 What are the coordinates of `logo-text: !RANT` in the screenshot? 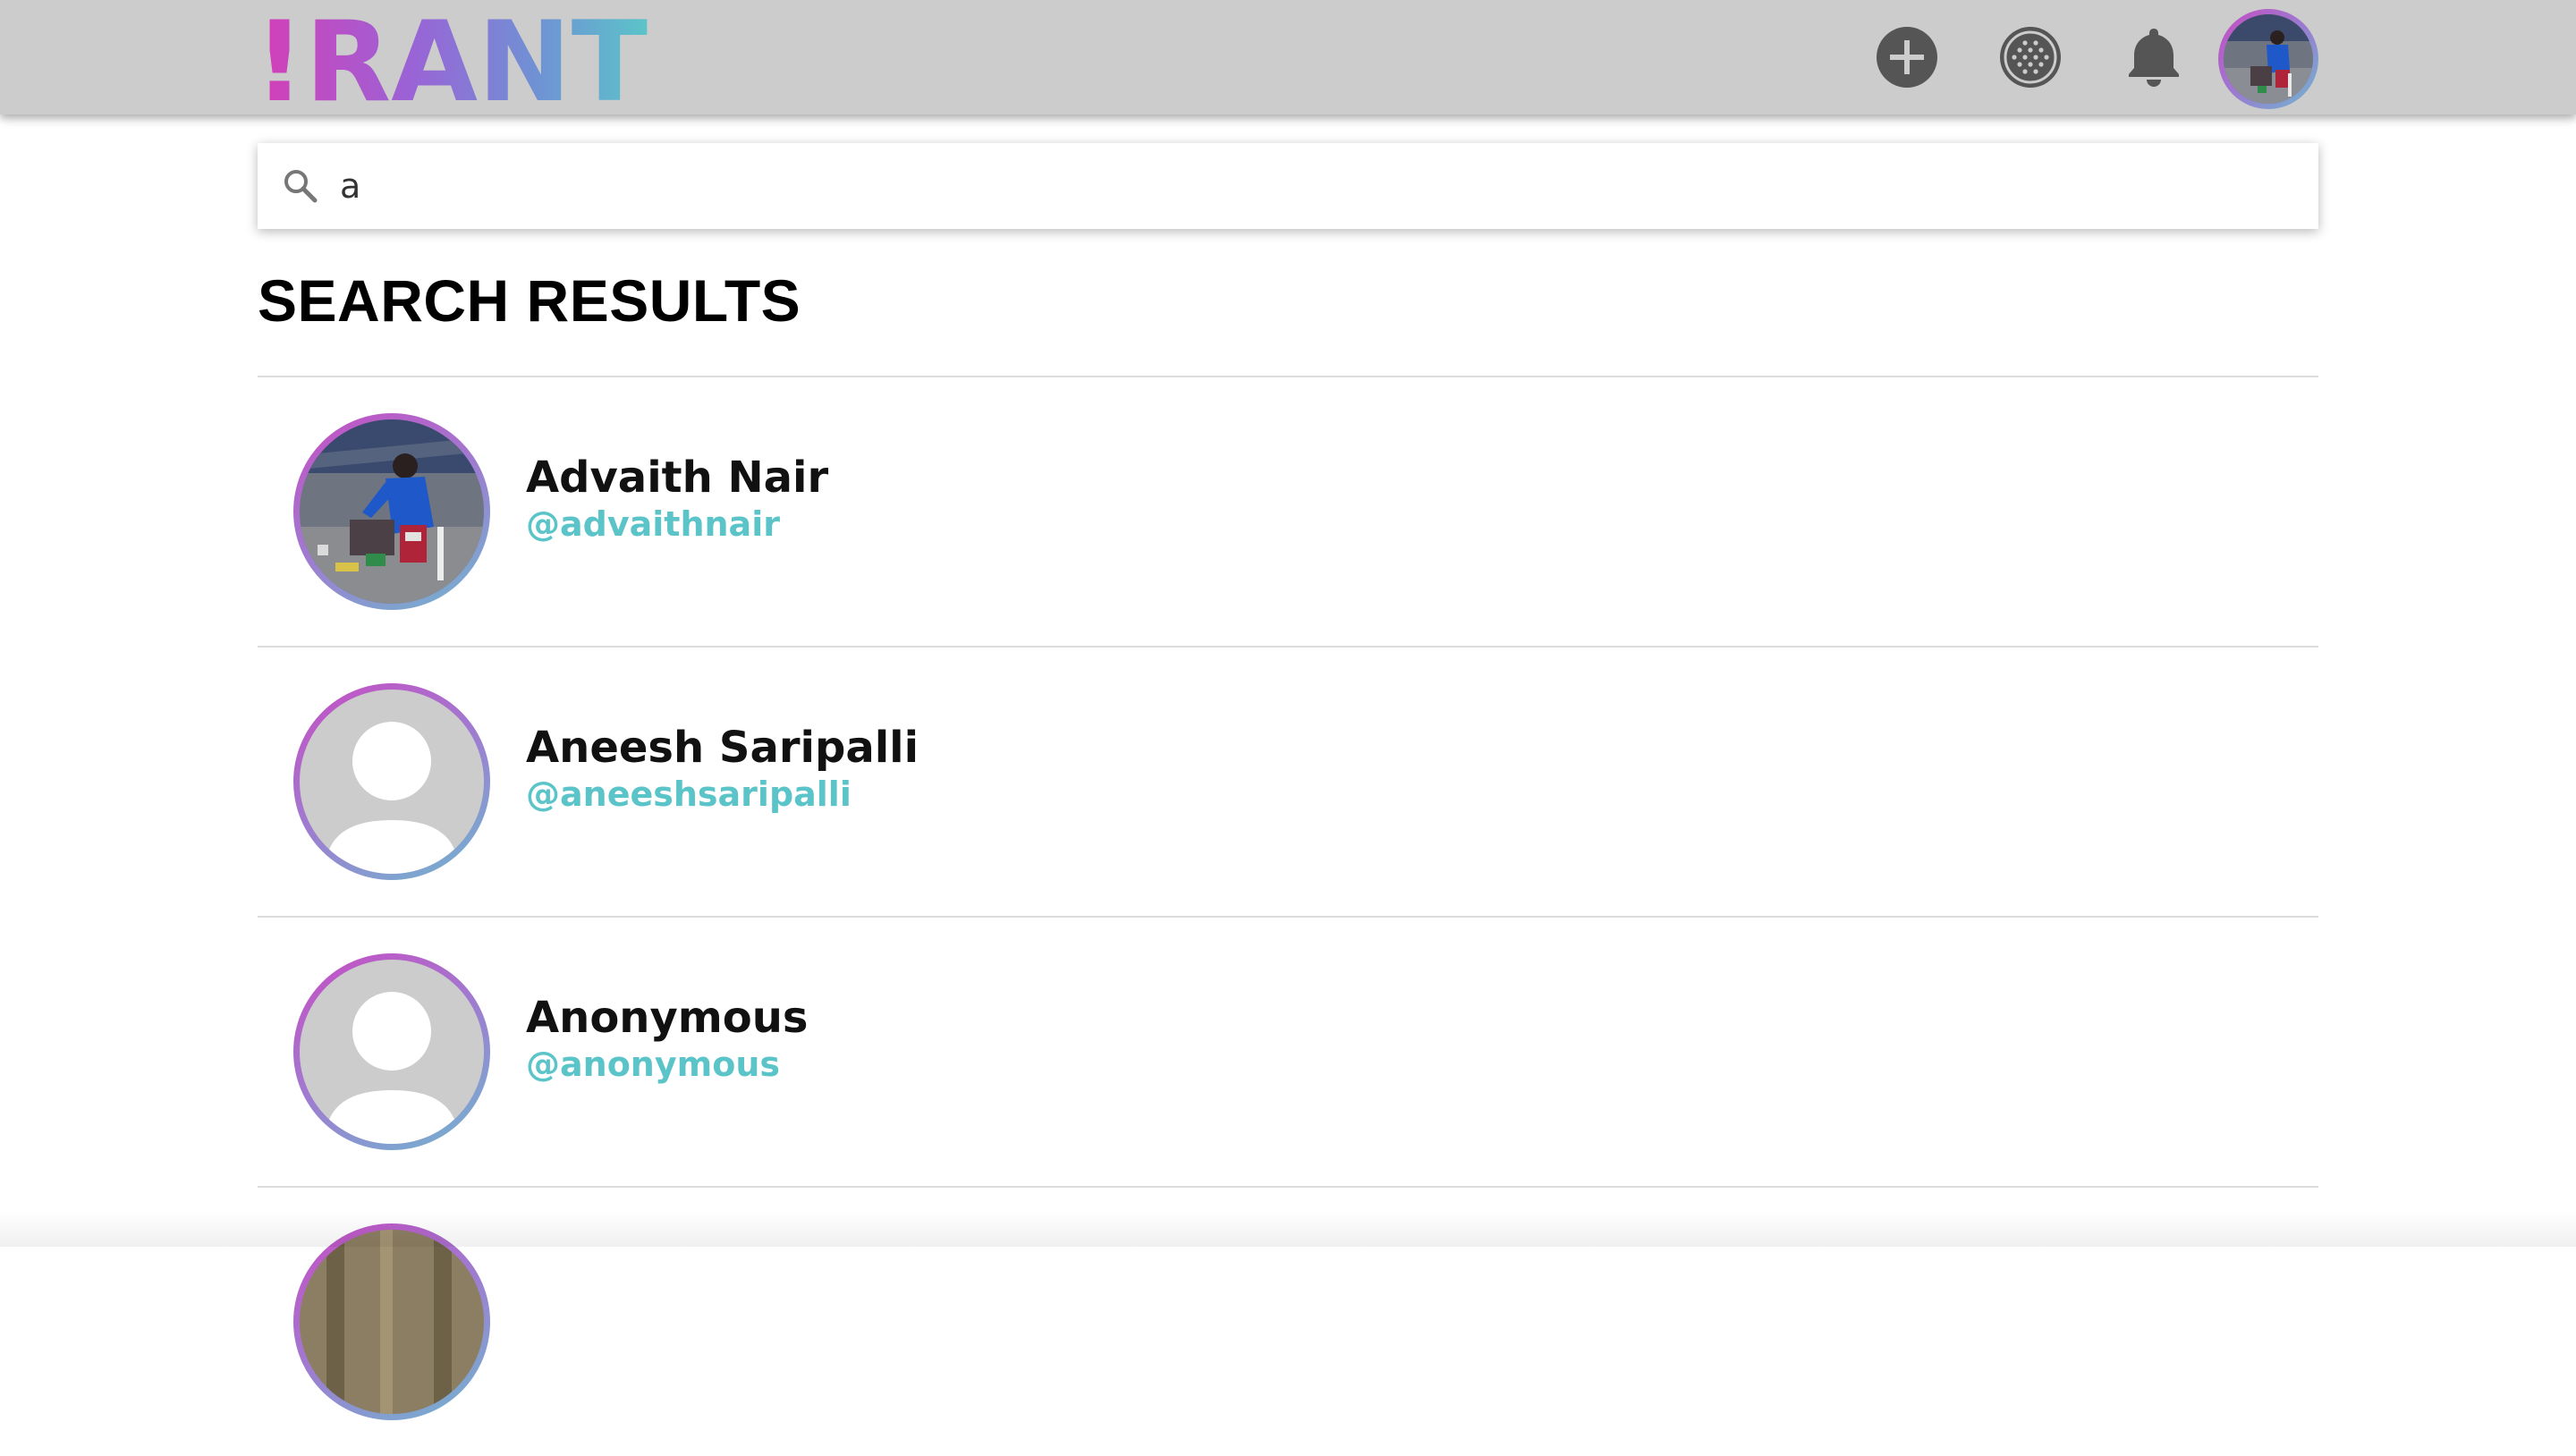 It's located at (451, 57).